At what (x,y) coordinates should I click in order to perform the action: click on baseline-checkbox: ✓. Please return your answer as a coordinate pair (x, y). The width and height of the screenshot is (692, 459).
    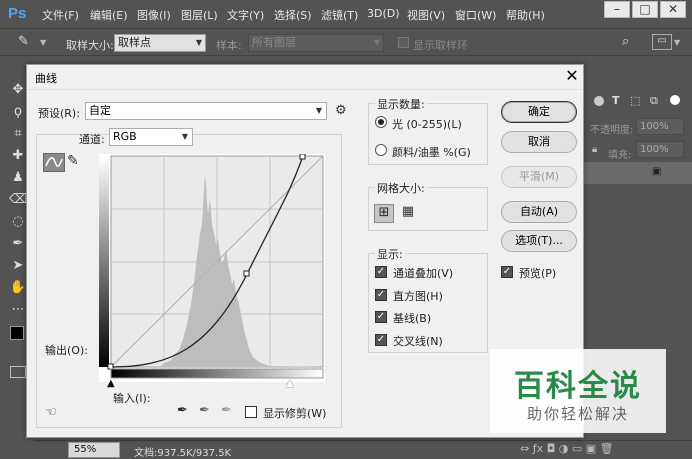
    Looking at the image, I should click on (381, 317).